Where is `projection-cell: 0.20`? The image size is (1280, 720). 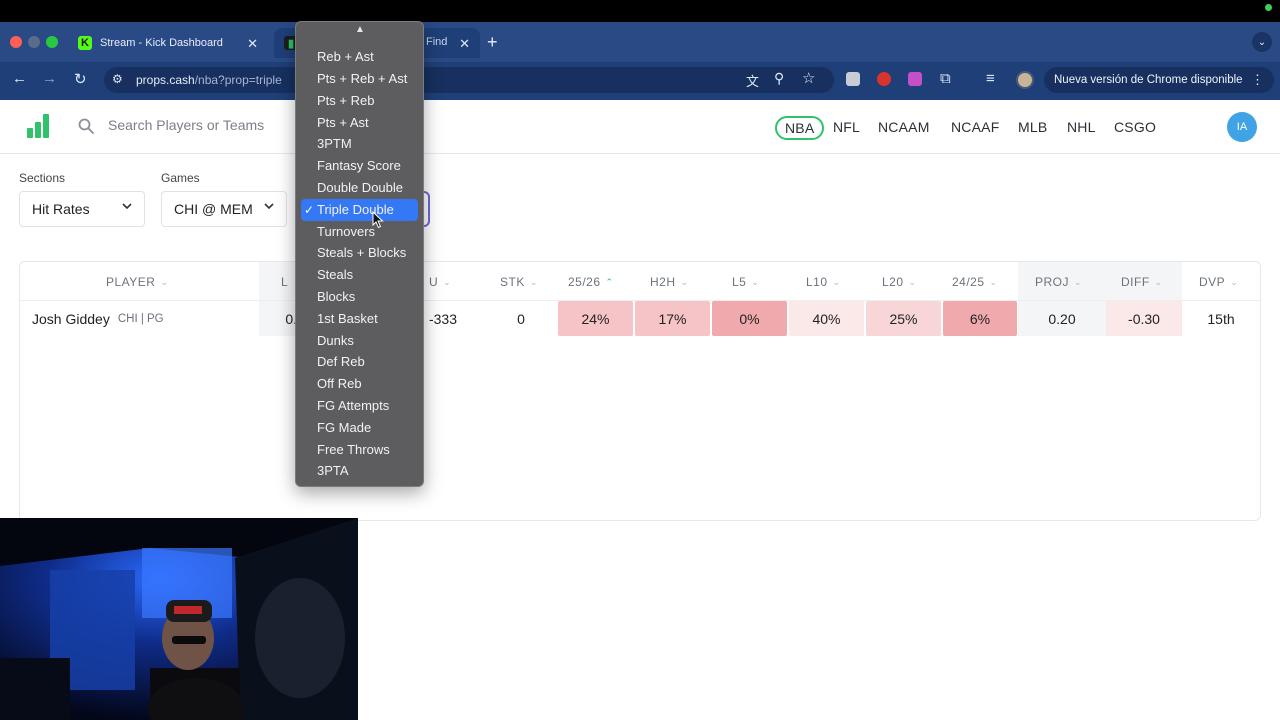 projection-cell: 0.20 is located at coordinates (1062, 318).